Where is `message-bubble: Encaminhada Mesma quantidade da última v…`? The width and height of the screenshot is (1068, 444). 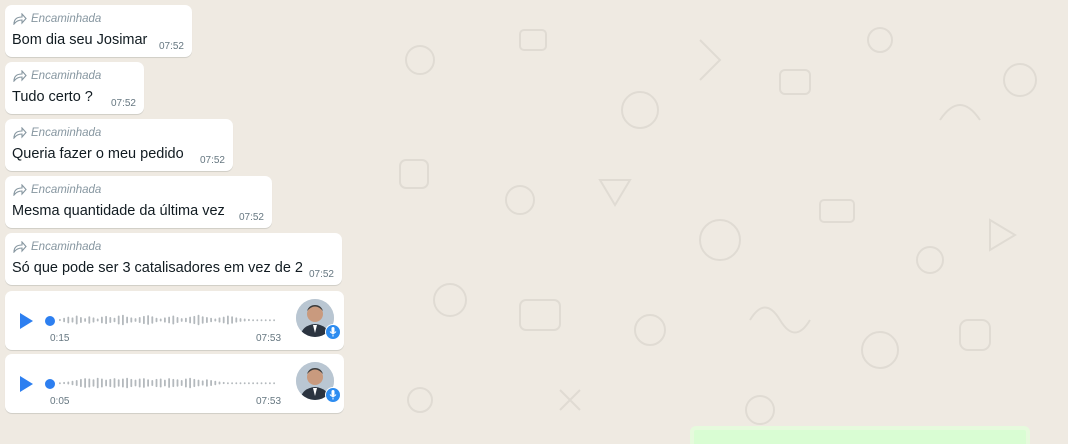 message-bubble: Encaminhada Mesma quantidade da última v… is located at coordinates (138, 202).